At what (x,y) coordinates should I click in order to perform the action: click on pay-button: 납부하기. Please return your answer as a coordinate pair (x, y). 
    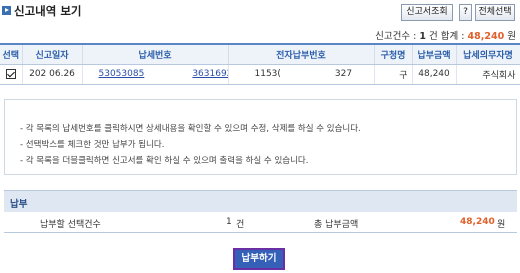
    Looking at the image, I should click on (259, 259).